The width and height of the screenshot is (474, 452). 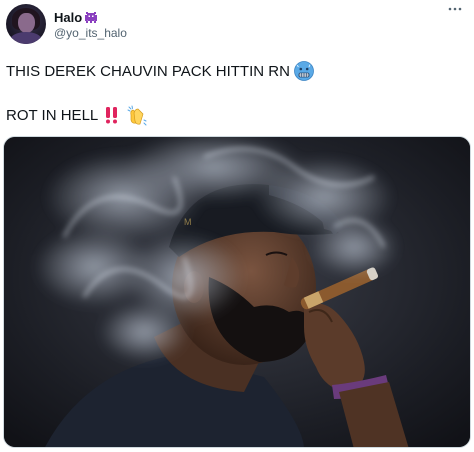 What do you see at coordinates (455, 13) in the screenshot?
I see `more-horizontal-icon` at bounding box center [455, 13].